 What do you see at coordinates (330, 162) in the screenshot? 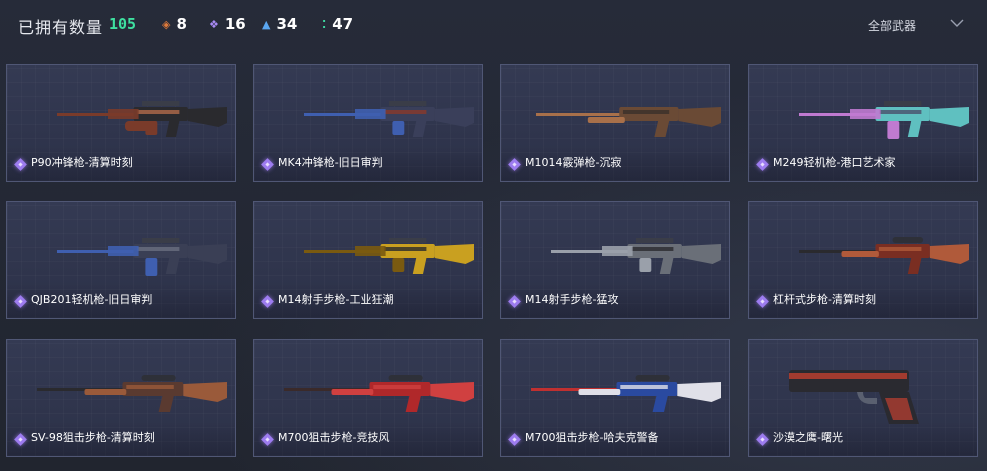
I see `weapon-name: MK4冲锋枪-旧日审判` at bounding box center [330, 162].